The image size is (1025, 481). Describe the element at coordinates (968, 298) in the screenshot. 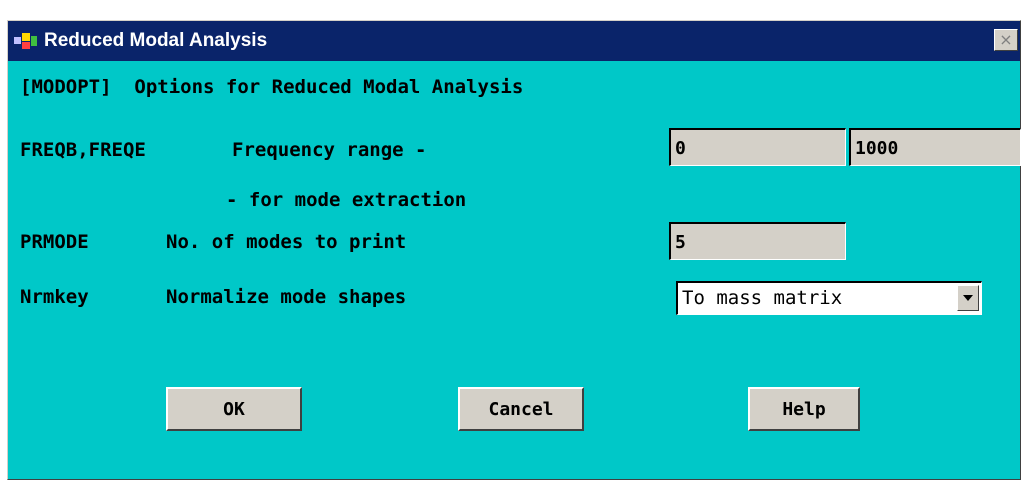

I see `chevron-down-icon` at that location.